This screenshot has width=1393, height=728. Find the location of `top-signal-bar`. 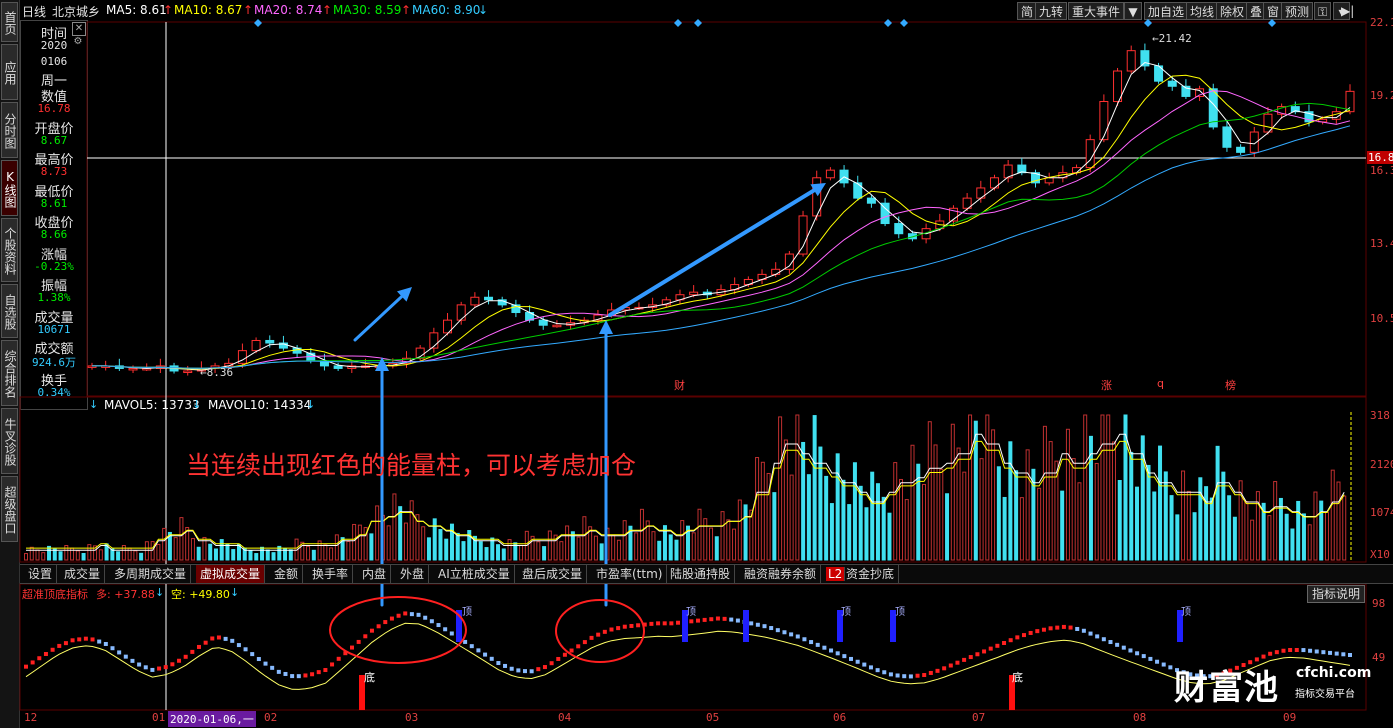

top-signal-bar is located at coordinates (746, 626).